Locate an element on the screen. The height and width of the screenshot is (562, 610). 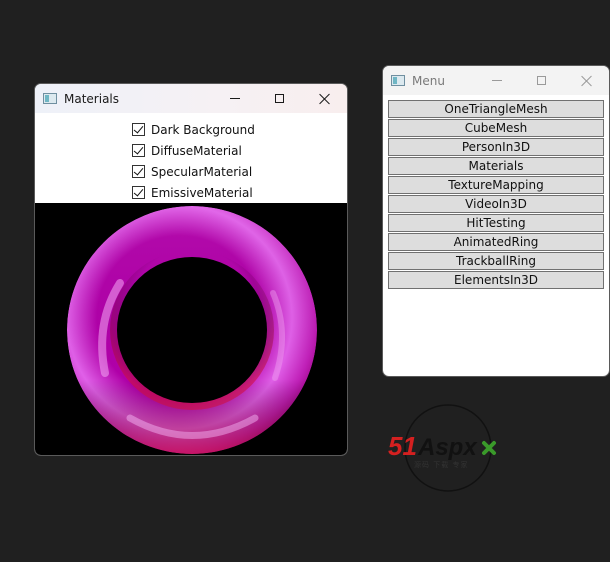
svg-text: 51 is located at coordinates (402, 446).